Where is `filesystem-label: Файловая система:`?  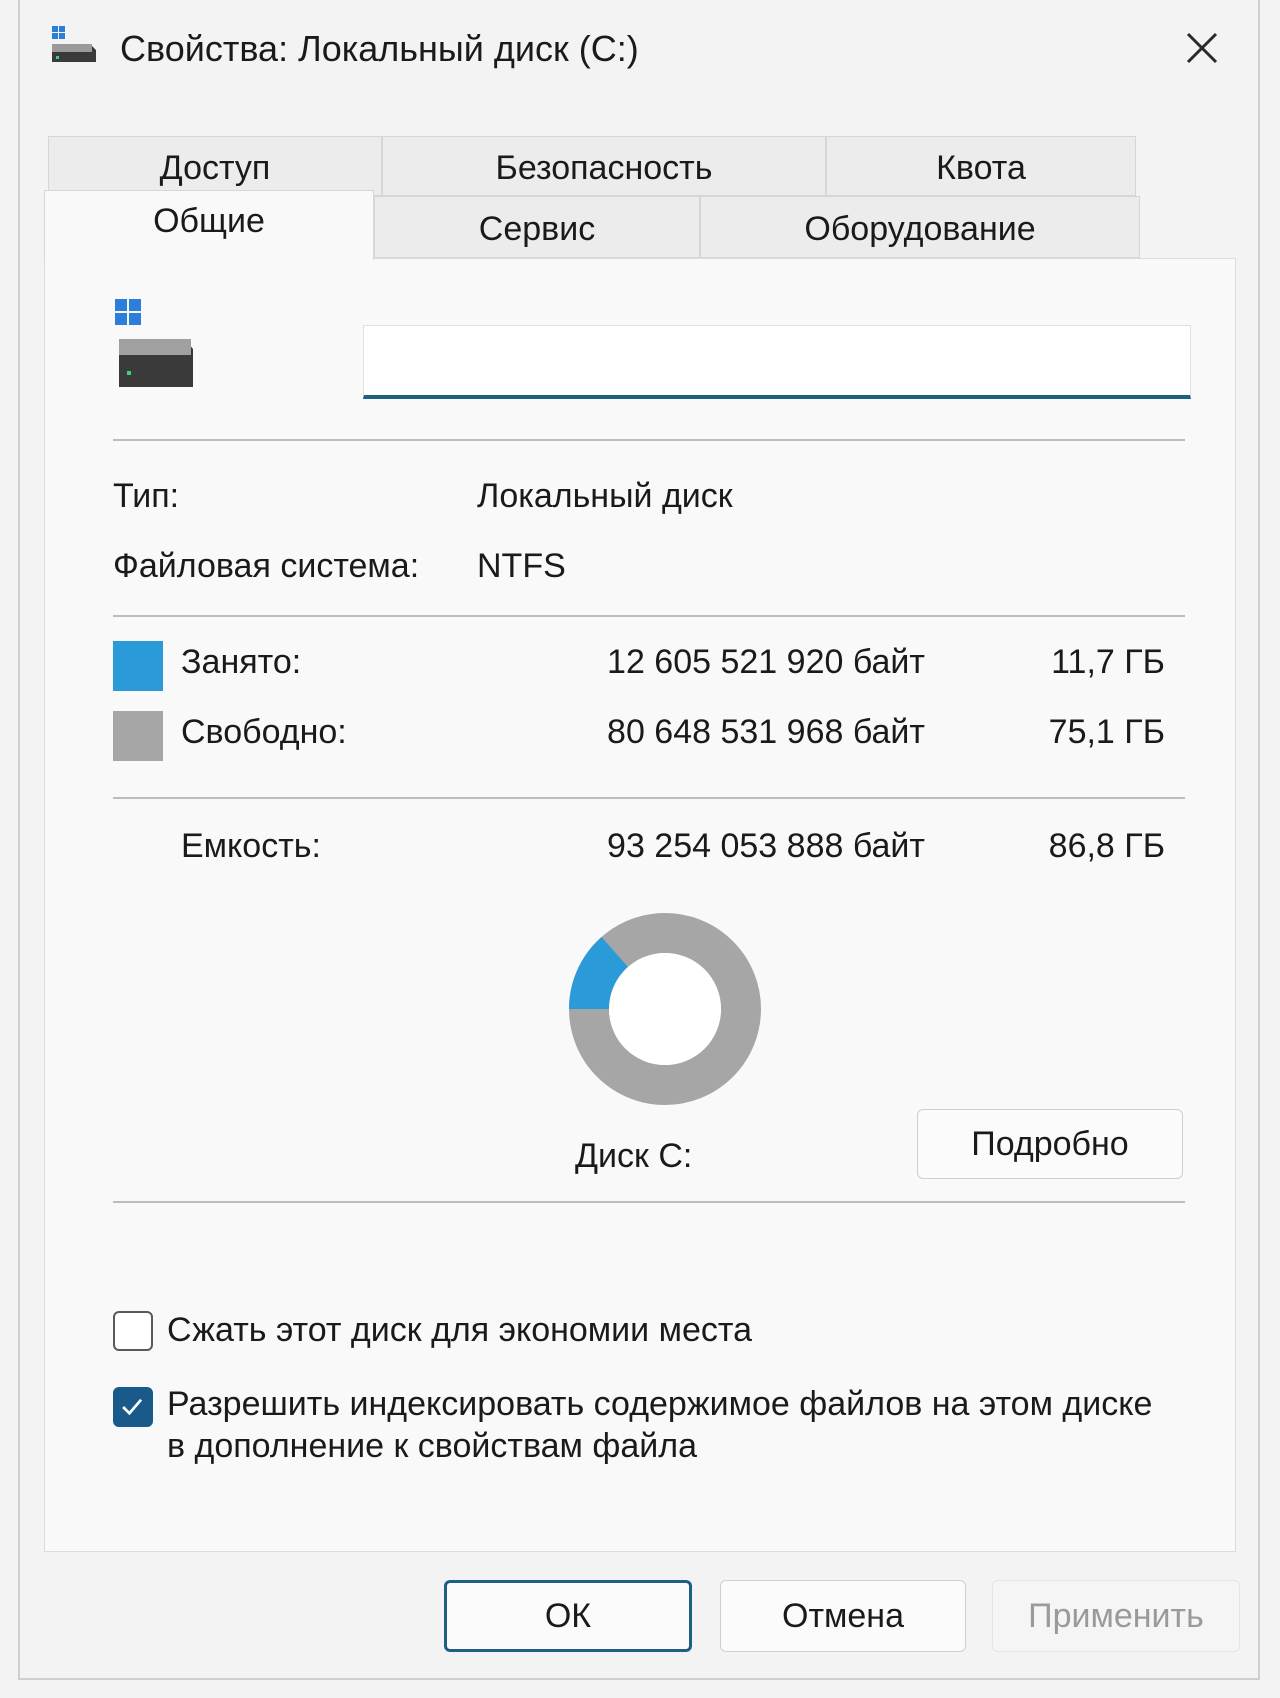 filesystem-label: Файловая система: is located at coordinates (266, 566).